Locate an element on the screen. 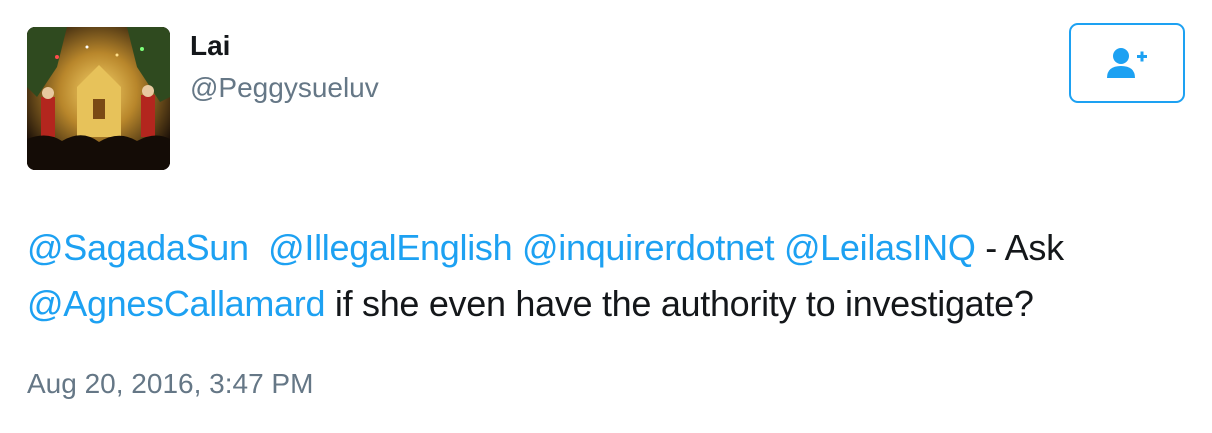 This screenshot has height=433, width=1212. avatar is located at coordinates (98, 98).